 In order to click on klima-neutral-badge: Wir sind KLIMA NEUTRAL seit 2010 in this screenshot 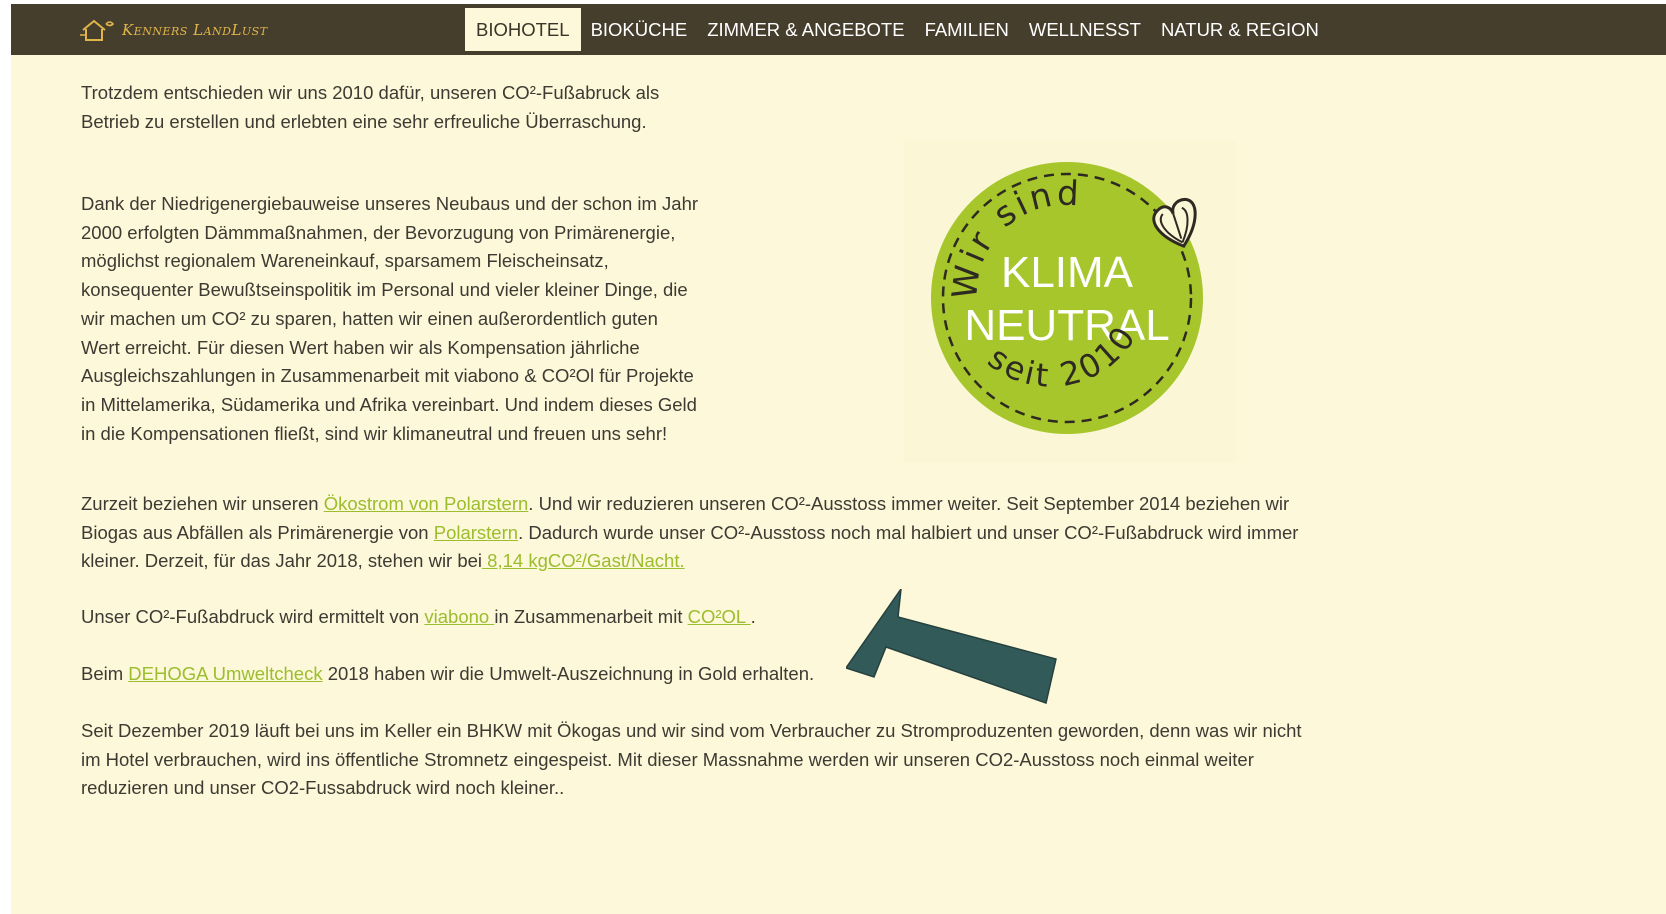, I will do `click(1070, 301)`.